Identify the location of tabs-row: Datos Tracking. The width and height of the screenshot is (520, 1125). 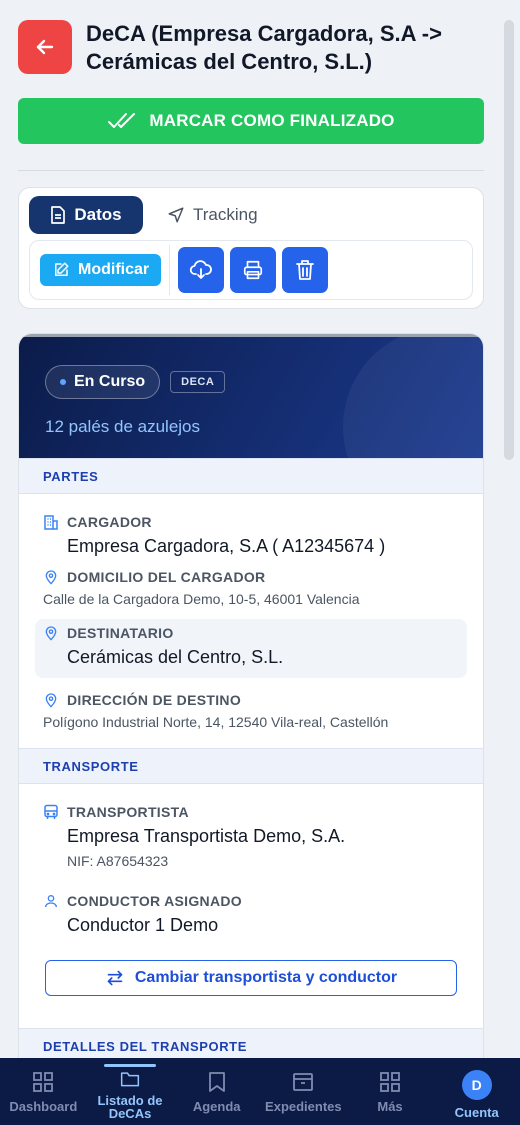
(251, 215).